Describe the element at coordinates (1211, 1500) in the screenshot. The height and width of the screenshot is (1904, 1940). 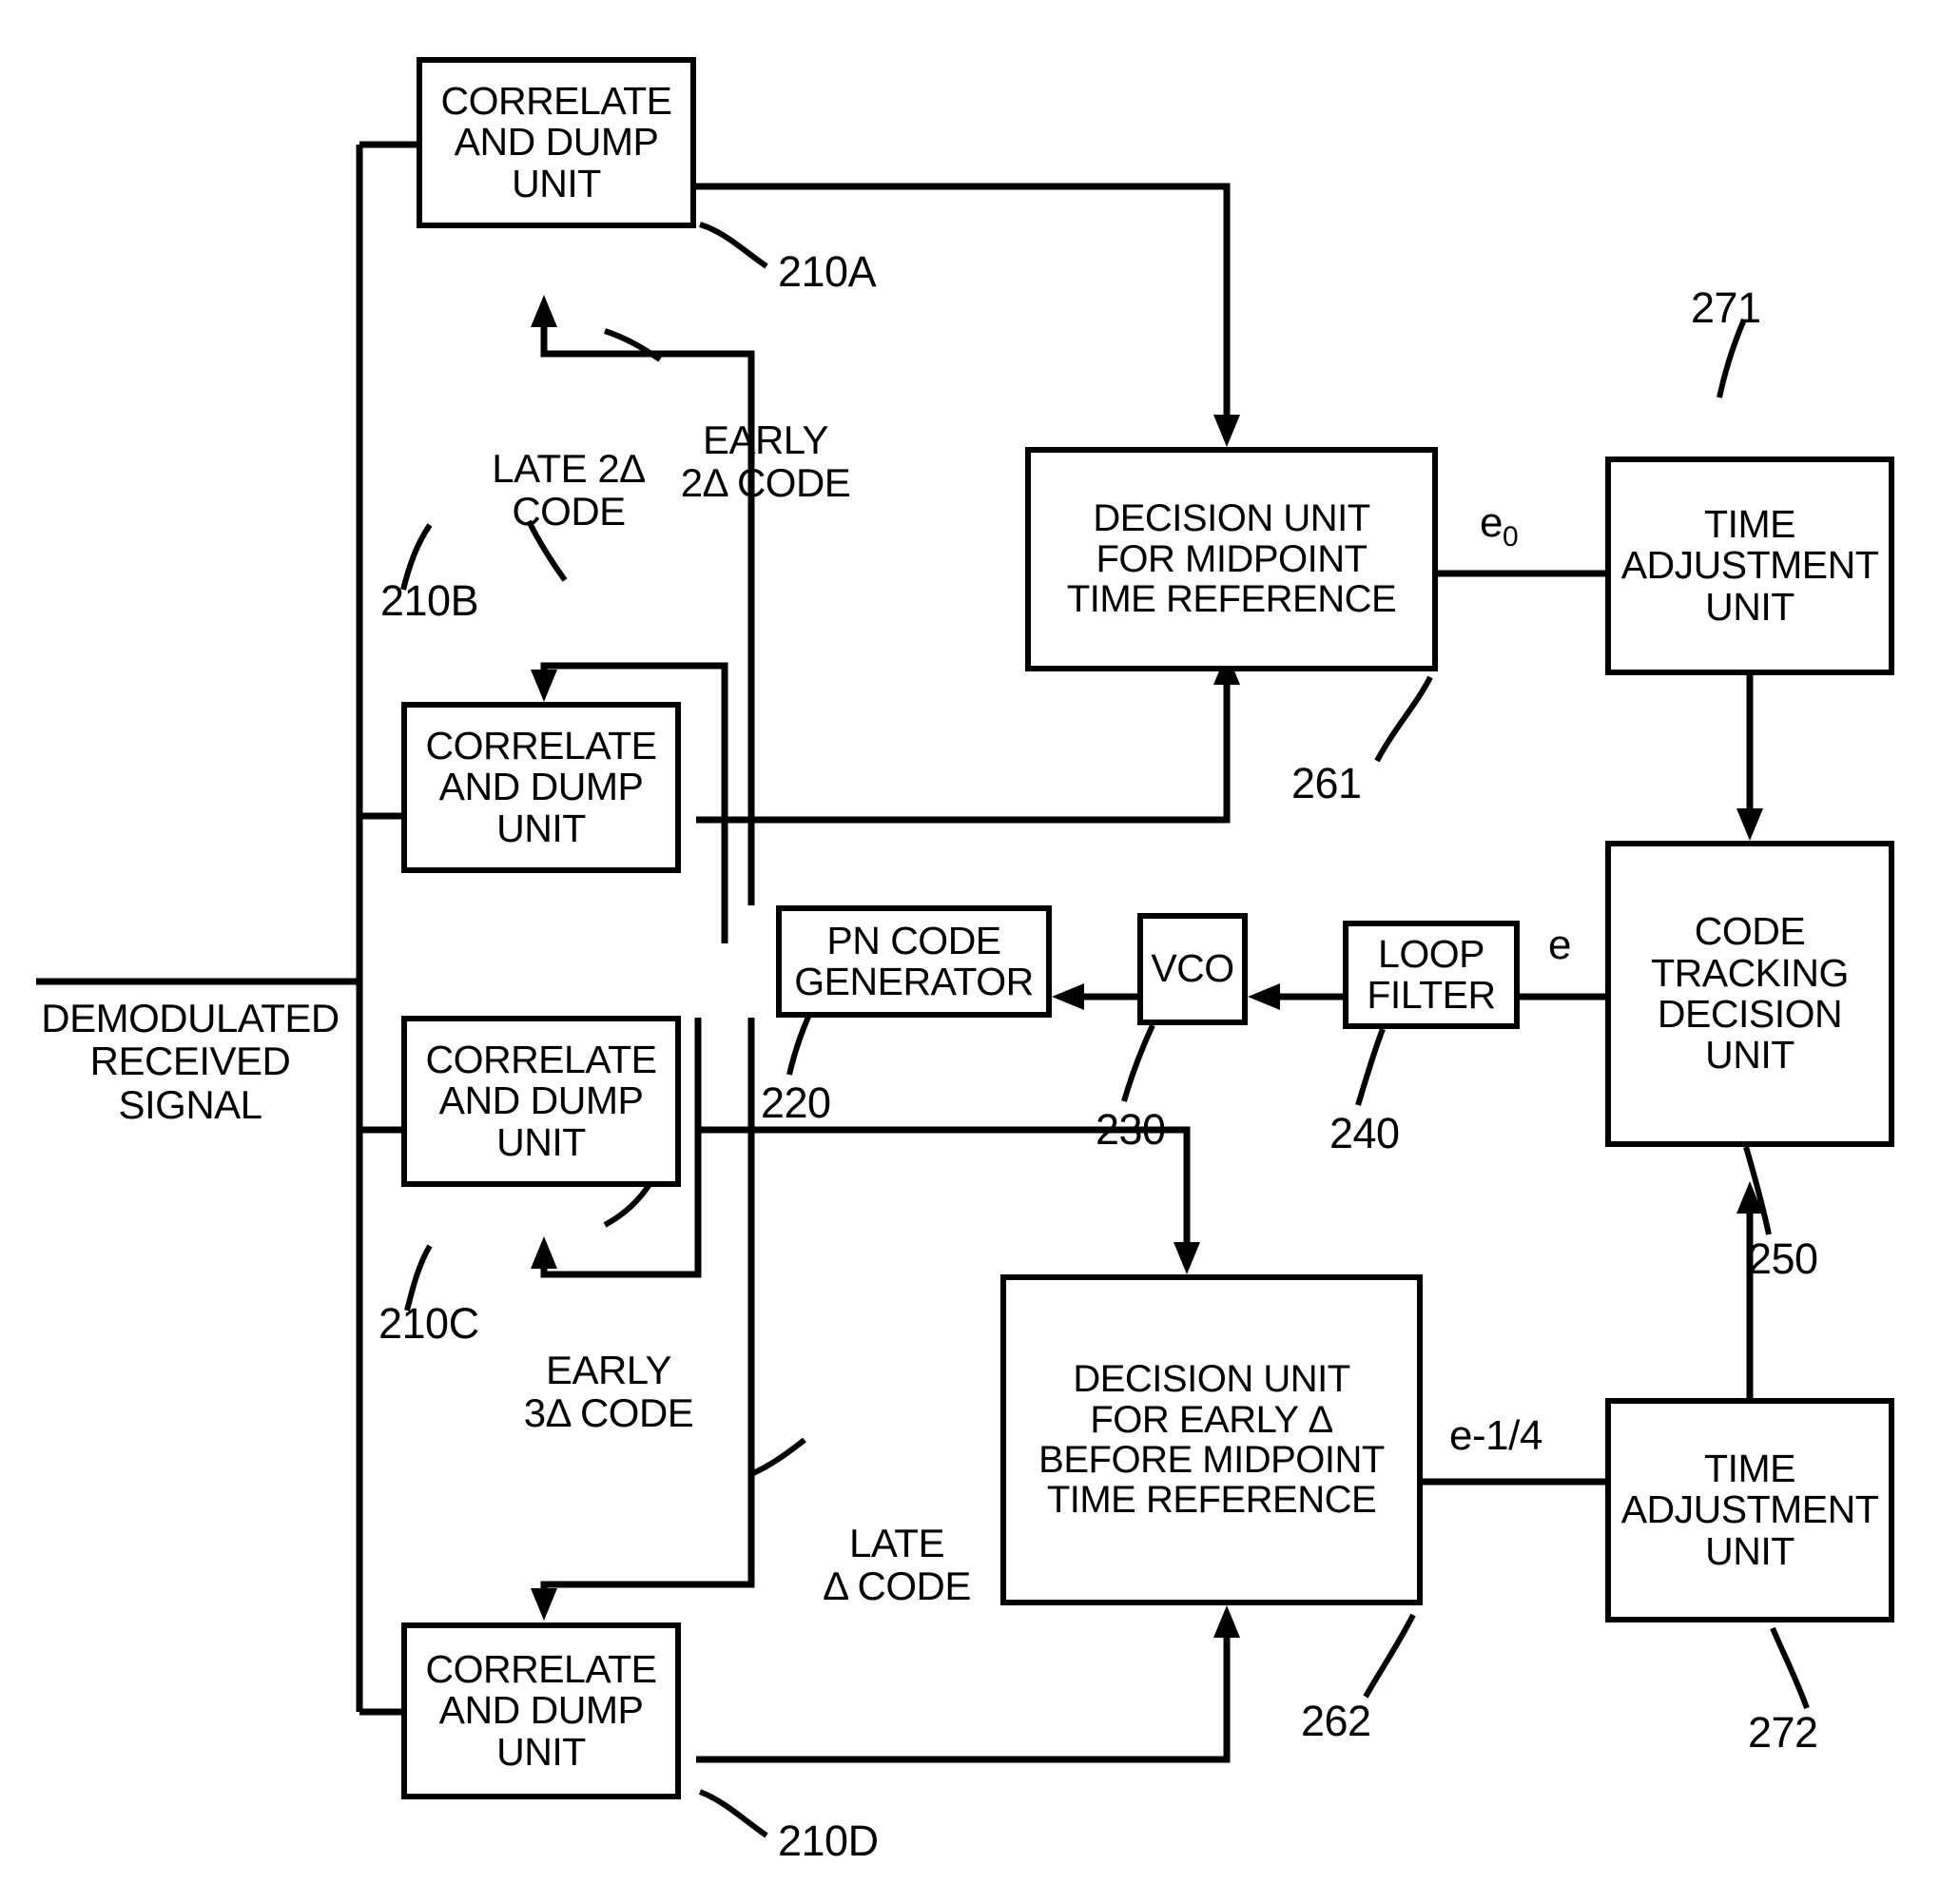
I see `decision-early-line4: TIME REFERENCE` at that location.